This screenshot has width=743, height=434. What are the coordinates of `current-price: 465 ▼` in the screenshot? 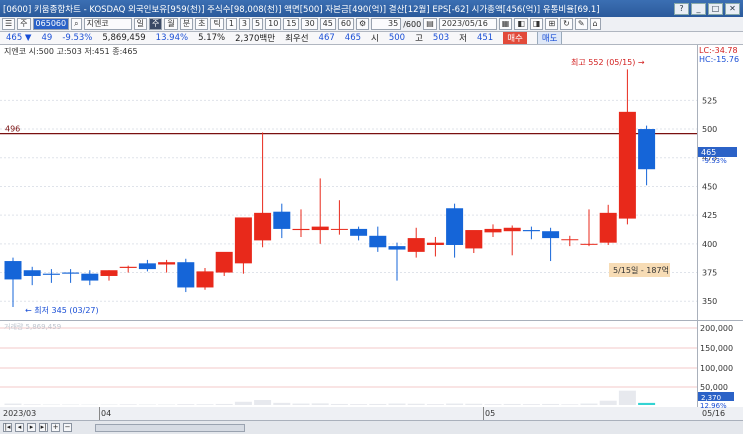 It's located at (19, 38).